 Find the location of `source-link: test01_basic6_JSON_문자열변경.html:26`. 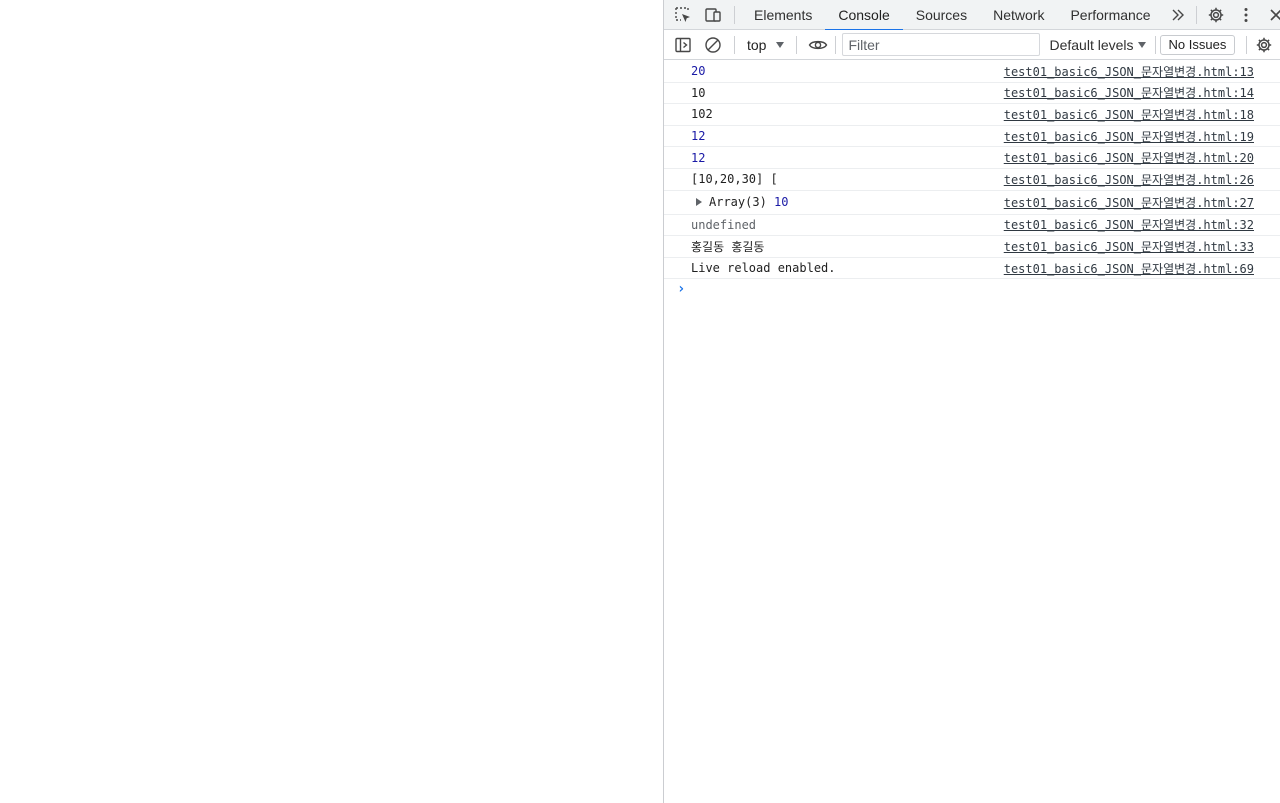

source-link: test01_basic6_JSON_문자열변경.html:26 is located at coordinates (1129, 179).